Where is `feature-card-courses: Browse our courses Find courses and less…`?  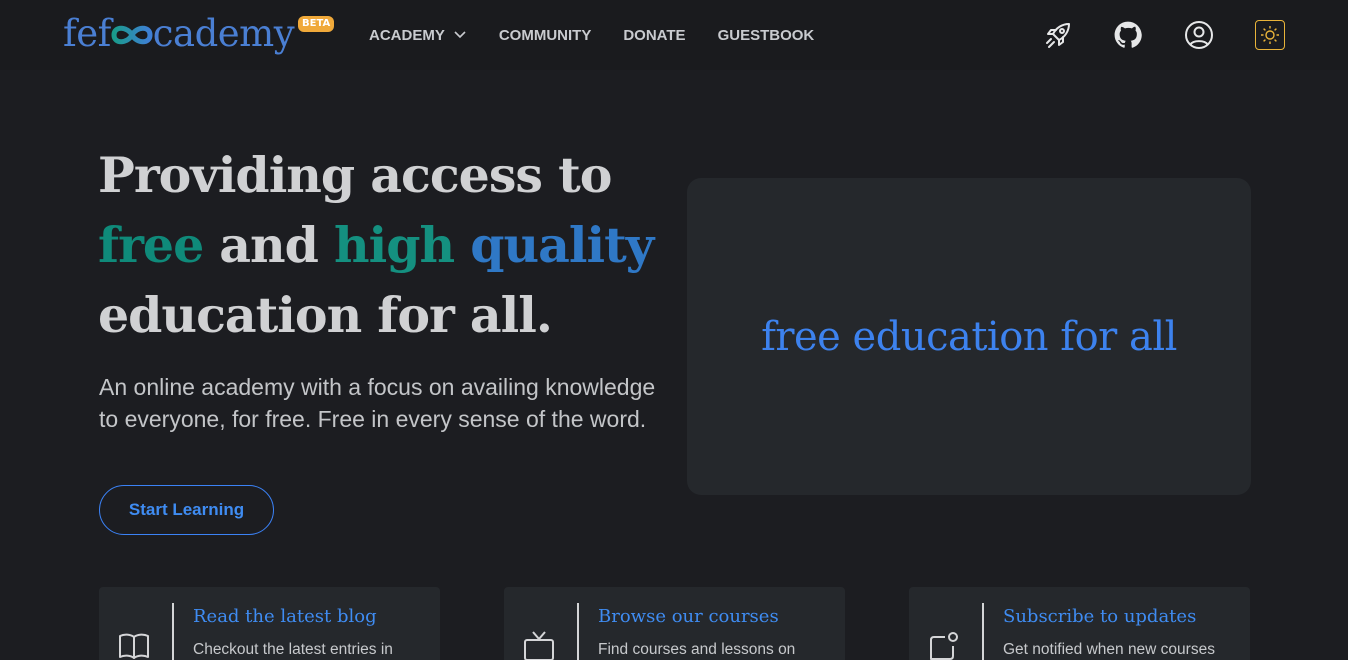
feature-card-courses: Browse our courses Find courses and less… is located at coordinates (674, 623).